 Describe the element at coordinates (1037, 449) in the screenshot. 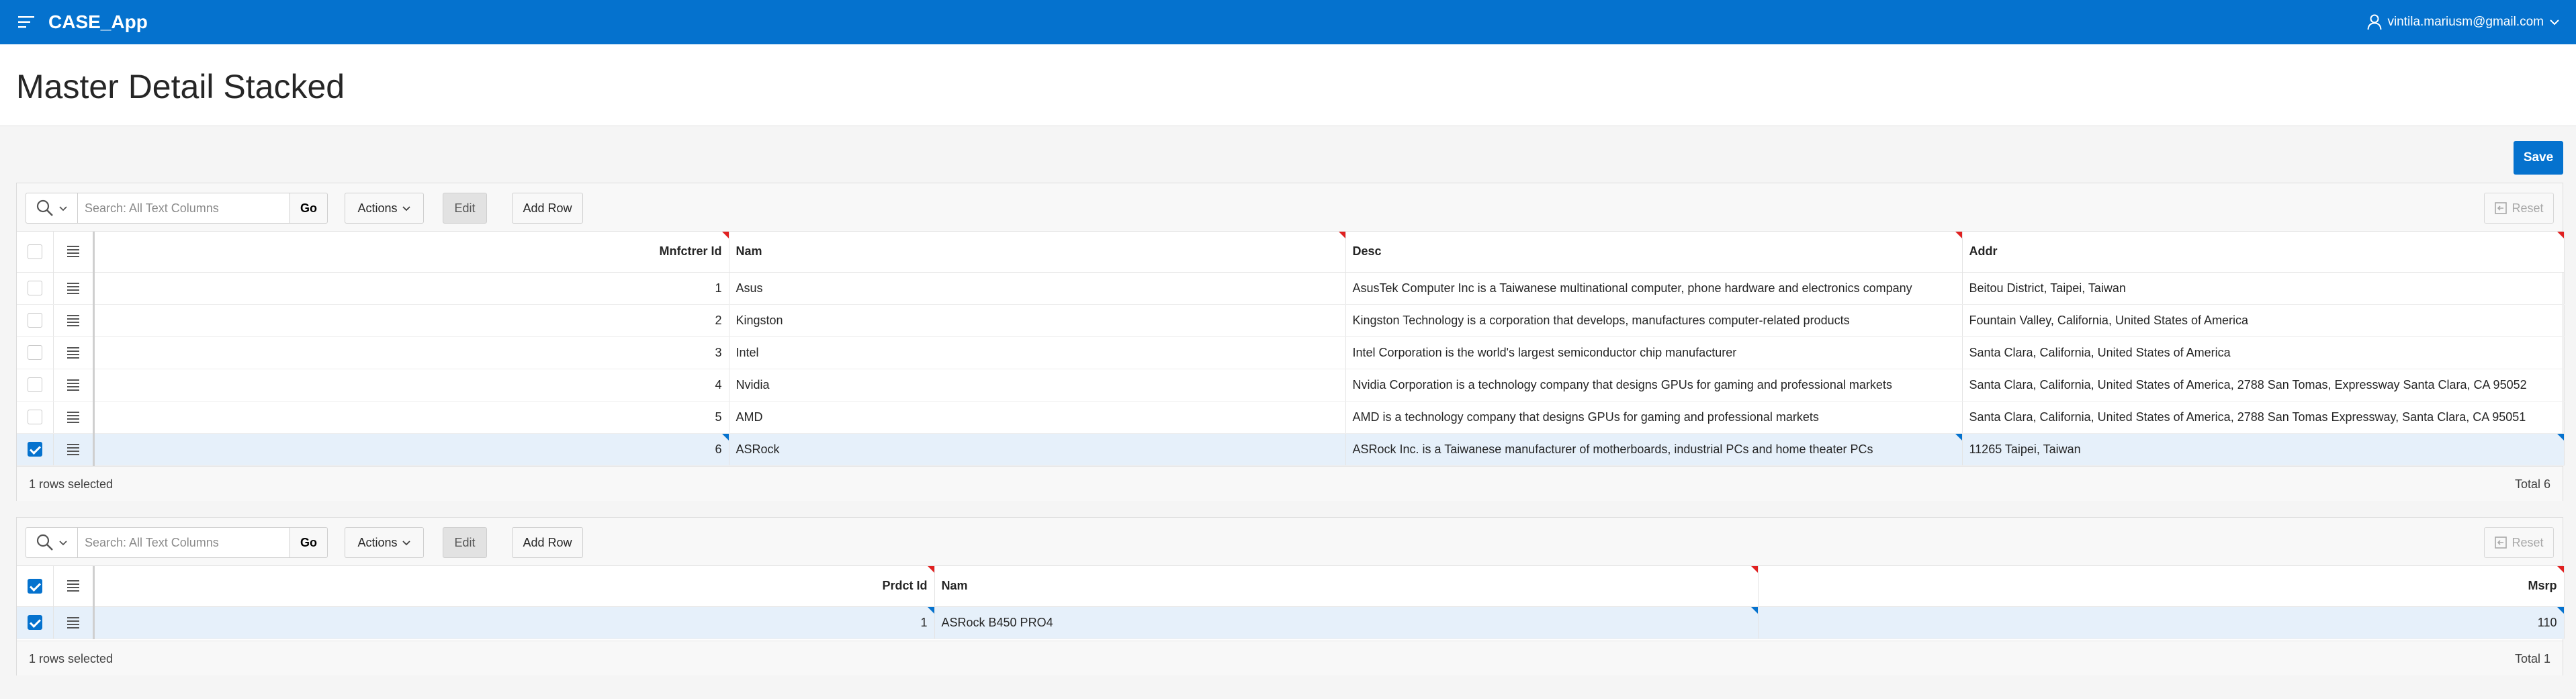

I see `cell-nam: ASRock` at that location.